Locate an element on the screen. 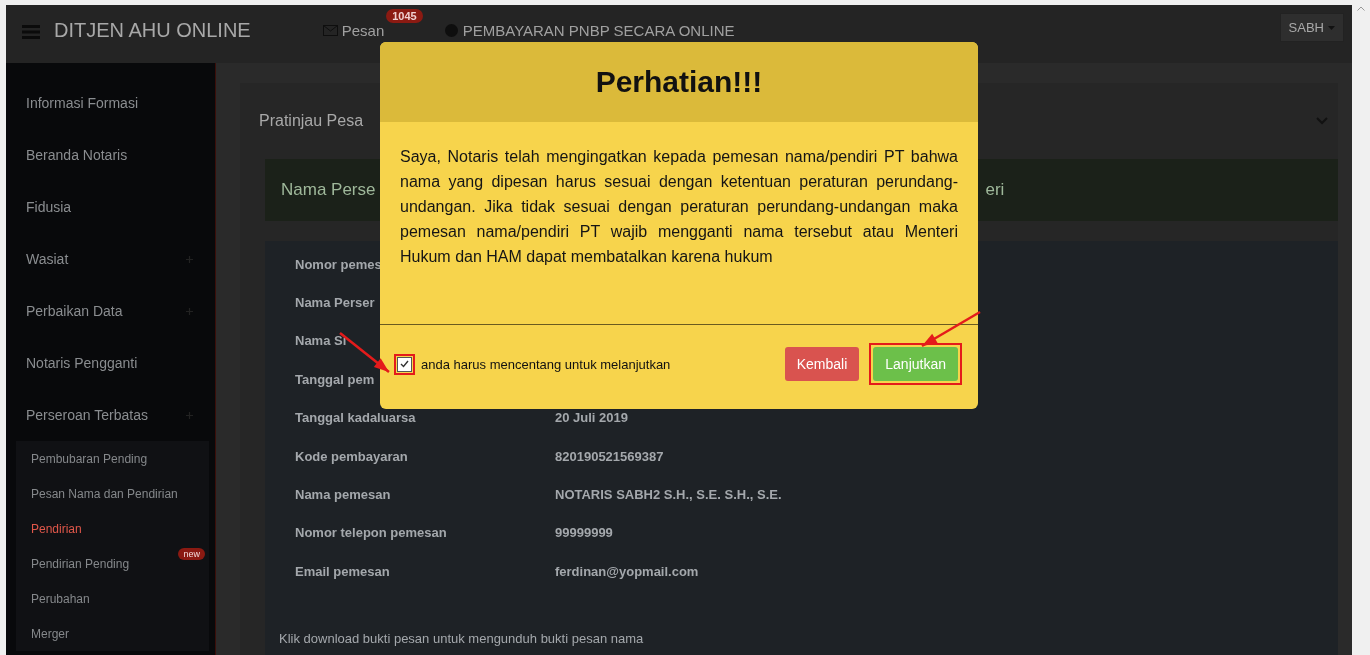  sidebar-item: Perseroan Terbatas is located at coordinates (110, 415).